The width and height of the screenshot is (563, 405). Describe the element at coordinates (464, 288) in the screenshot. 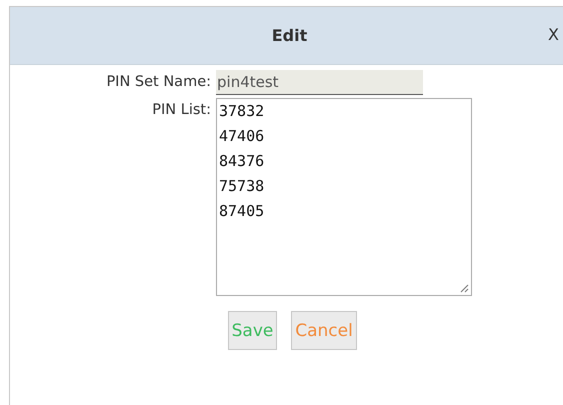

I see `resize-grip-icon` at that location.